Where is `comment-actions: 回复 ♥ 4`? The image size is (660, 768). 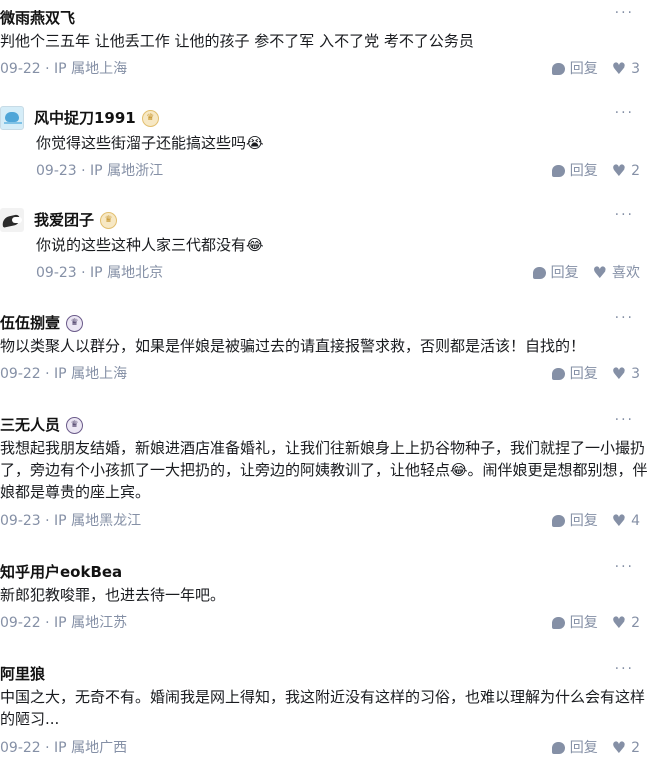
comment-actions: 回复 ♥ 4 is located at coordinates (595, 521).